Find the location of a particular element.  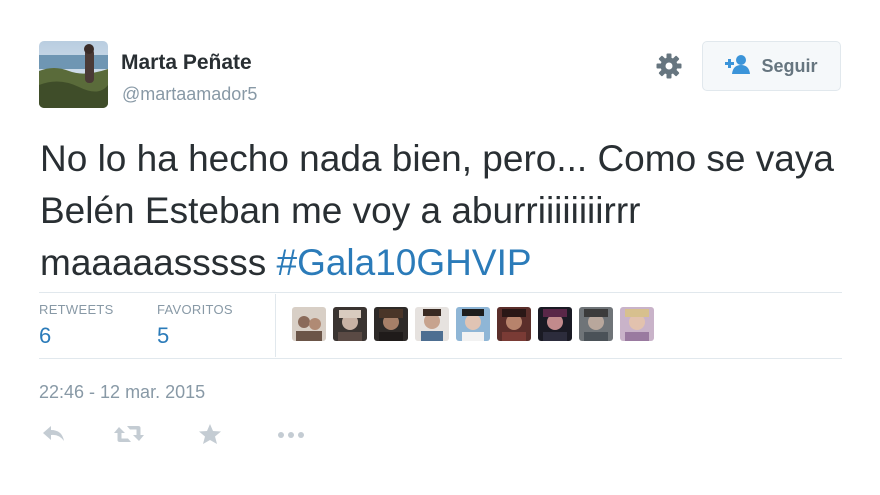

retweets-stat: RETWEETS 6 is located at coordinates (76, 325).